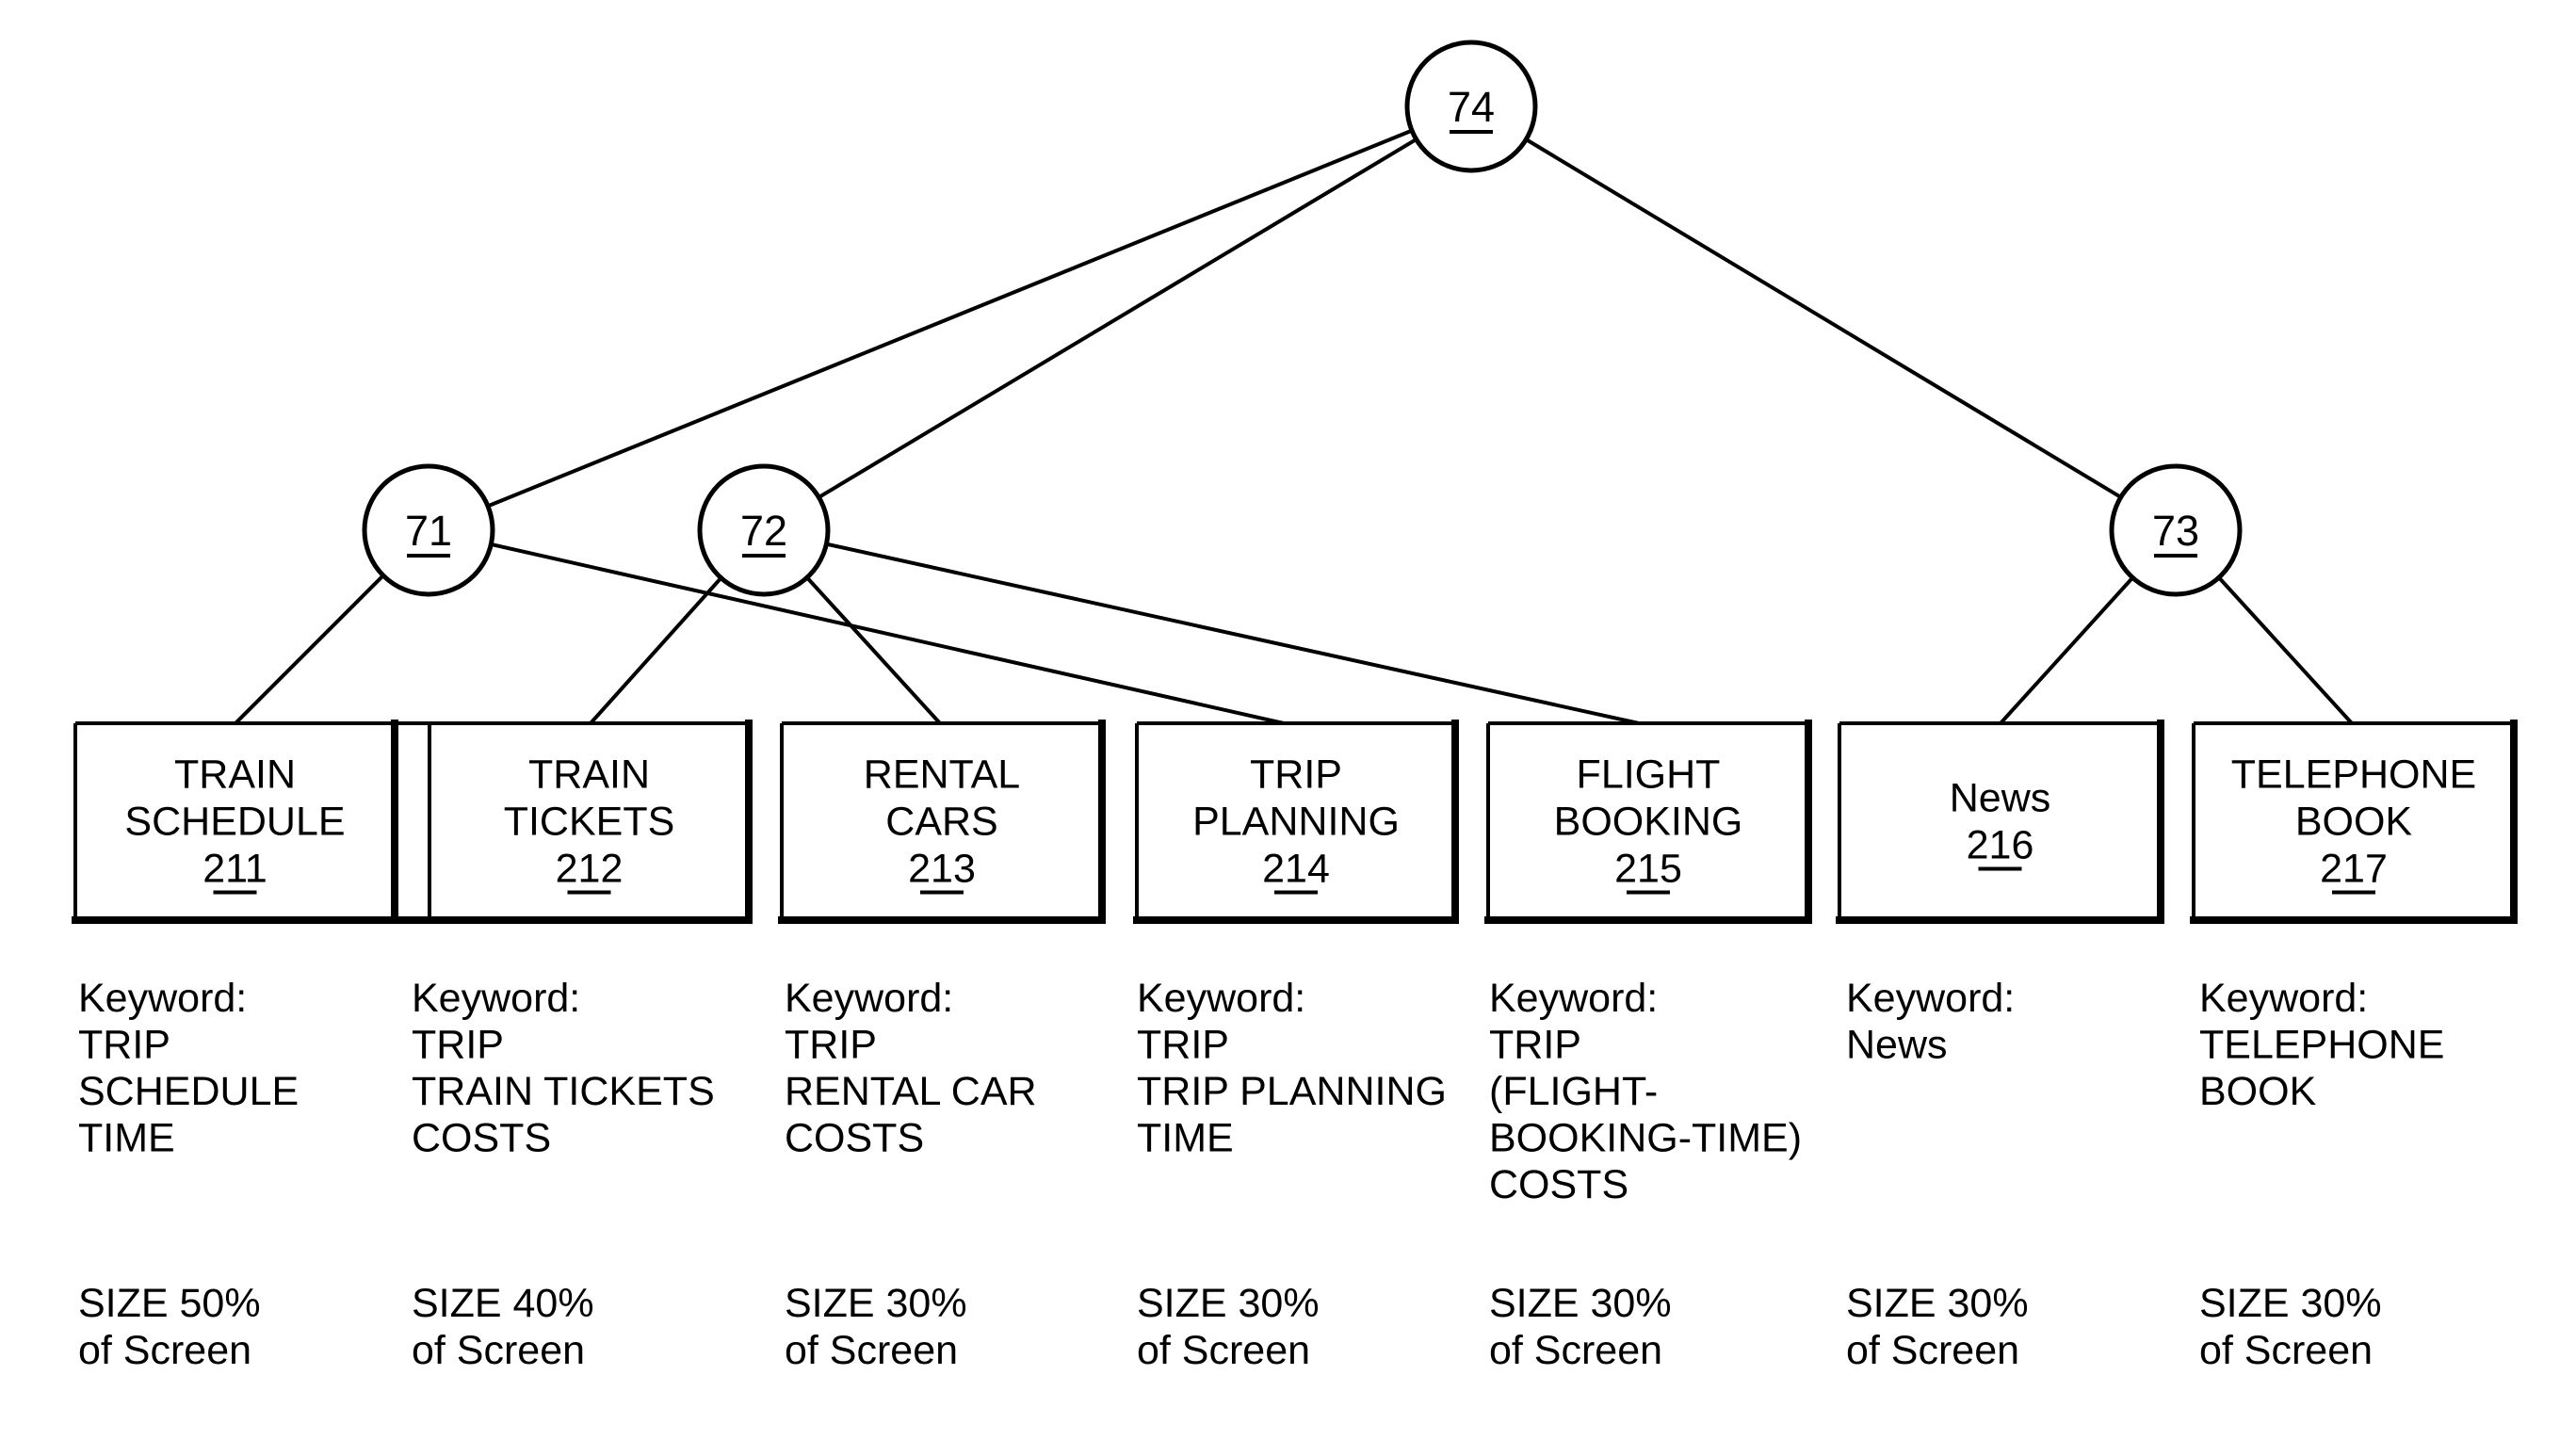 This screenshot has height=1456, width=2576. What do you see at coordinates (911, 1091) in the screenshot?
I see `keyword-value: RENTAL CAR` at bounding box center [911, 1091].